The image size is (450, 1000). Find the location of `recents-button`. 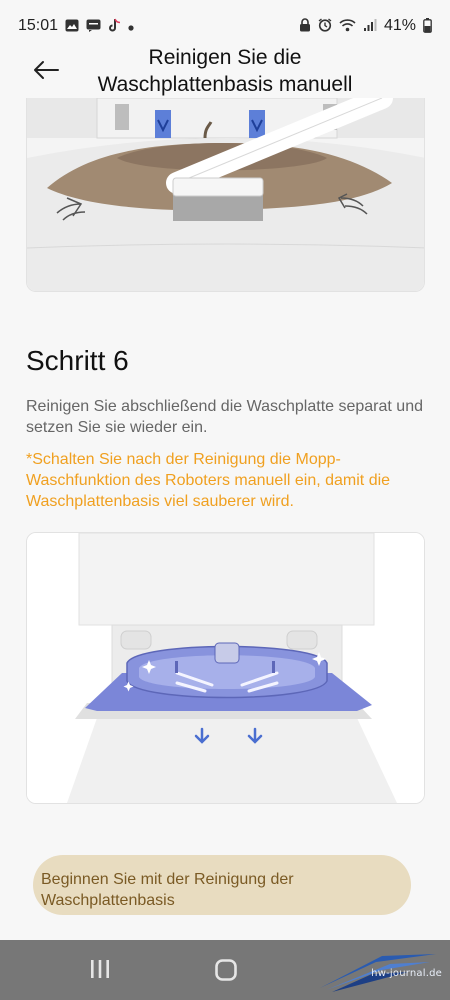

recents-button is located at coordinates (100, 971).